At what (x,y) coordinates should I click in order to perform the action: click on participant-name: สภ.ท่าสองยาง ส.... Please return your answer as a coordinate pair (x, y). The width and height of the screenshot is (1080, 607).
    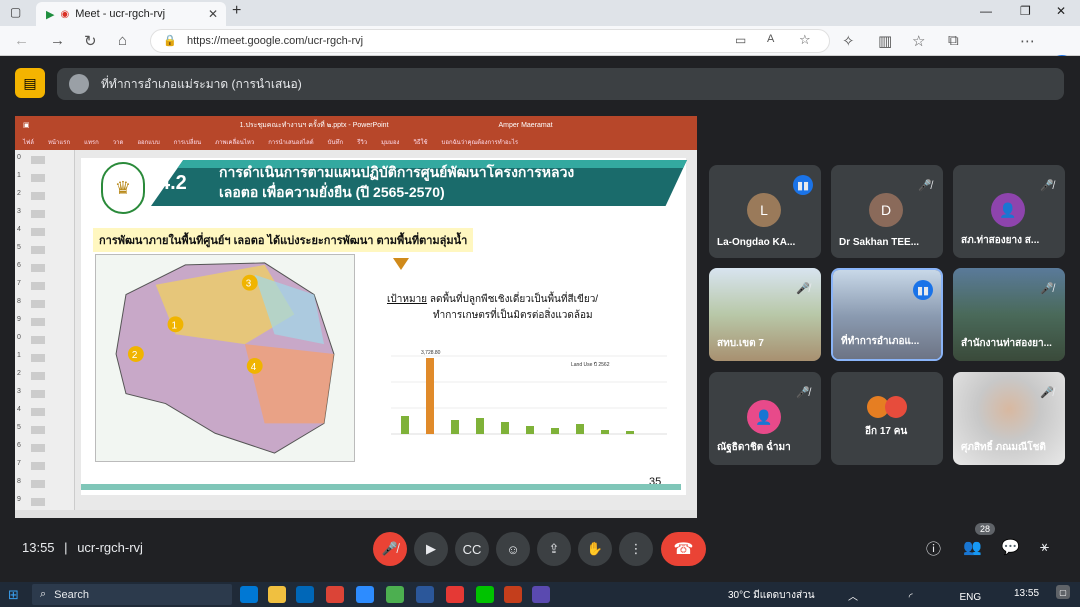
    Looking at the image, I should click on (1000, 240).